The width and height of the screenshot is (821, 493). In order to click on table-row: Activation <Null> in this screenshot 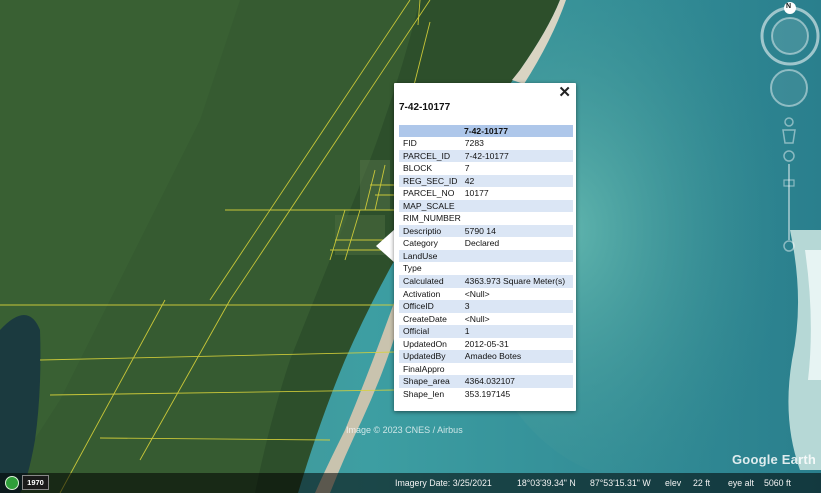, I will do `click(486, 294)`.